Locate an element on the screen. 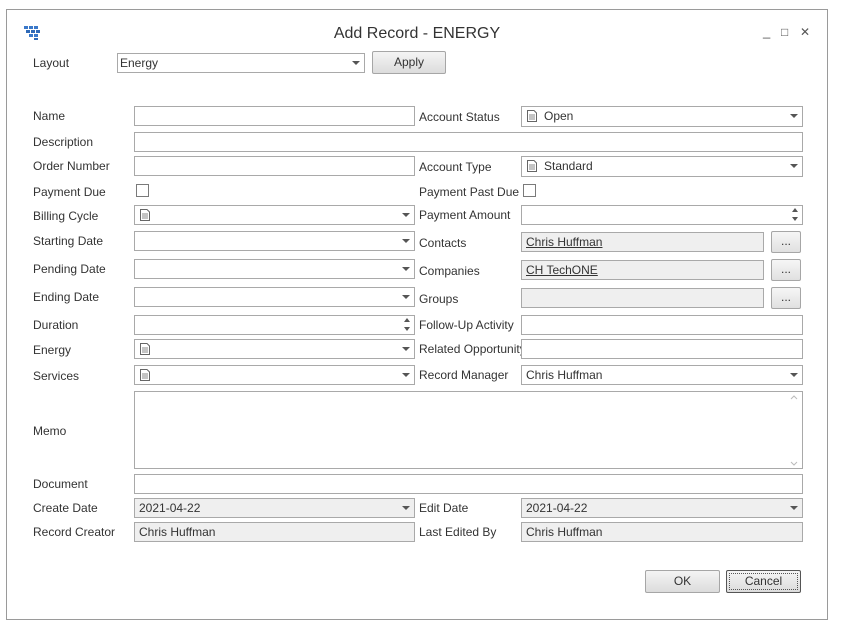 The height and width of the screenshot is (629, 842). starting-date-label: Starting Date is located at coordinates (68, 241).